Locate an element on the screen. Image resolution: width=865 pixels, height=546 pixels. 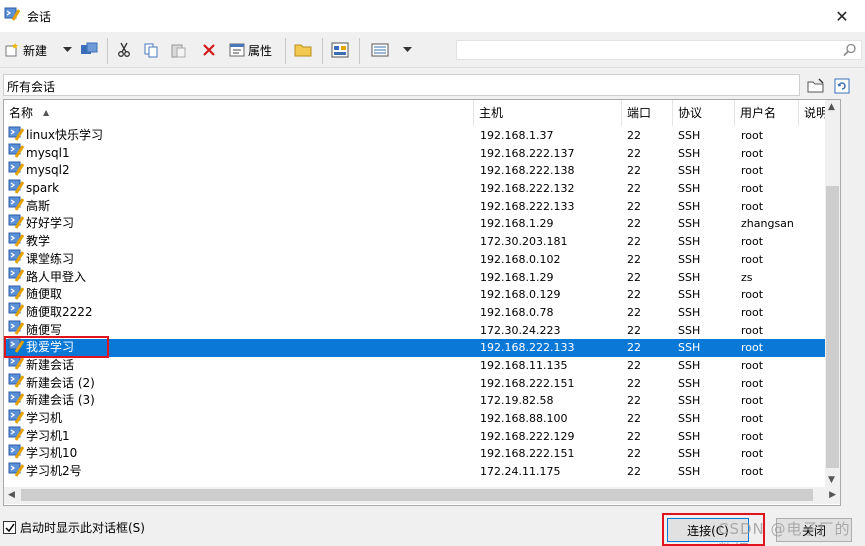
horizontal-scroll-thumb is located at coordinates (417, 495).